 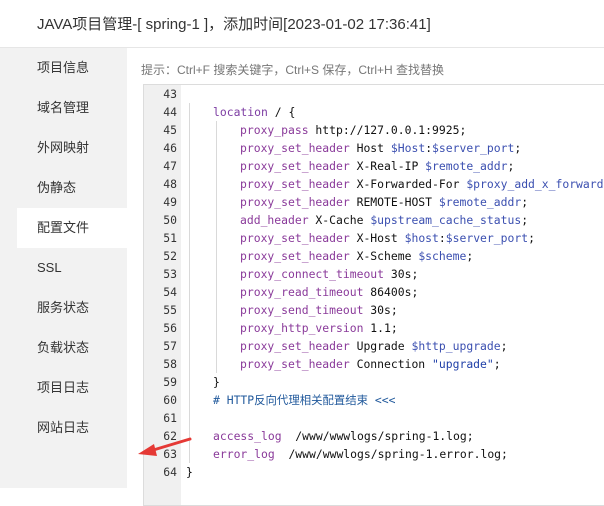 I want to click on line-code: location / {, so click(x=254, y=112).